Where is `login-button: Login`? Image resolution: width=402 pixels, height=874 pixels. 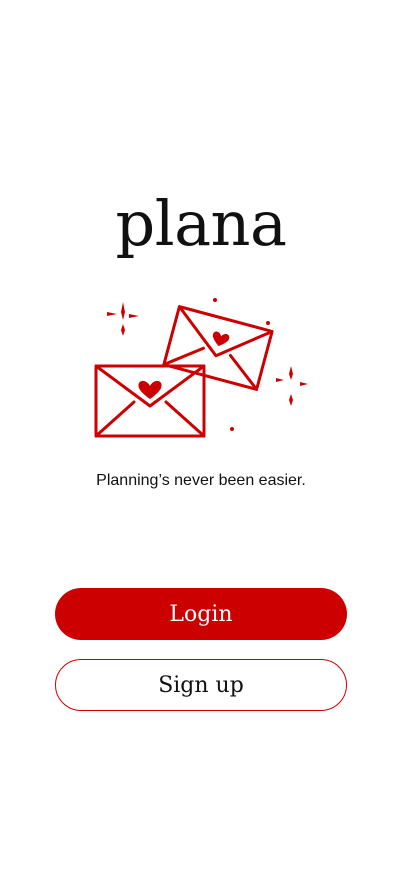
login-button: Login is located at coordinates (201, 614).